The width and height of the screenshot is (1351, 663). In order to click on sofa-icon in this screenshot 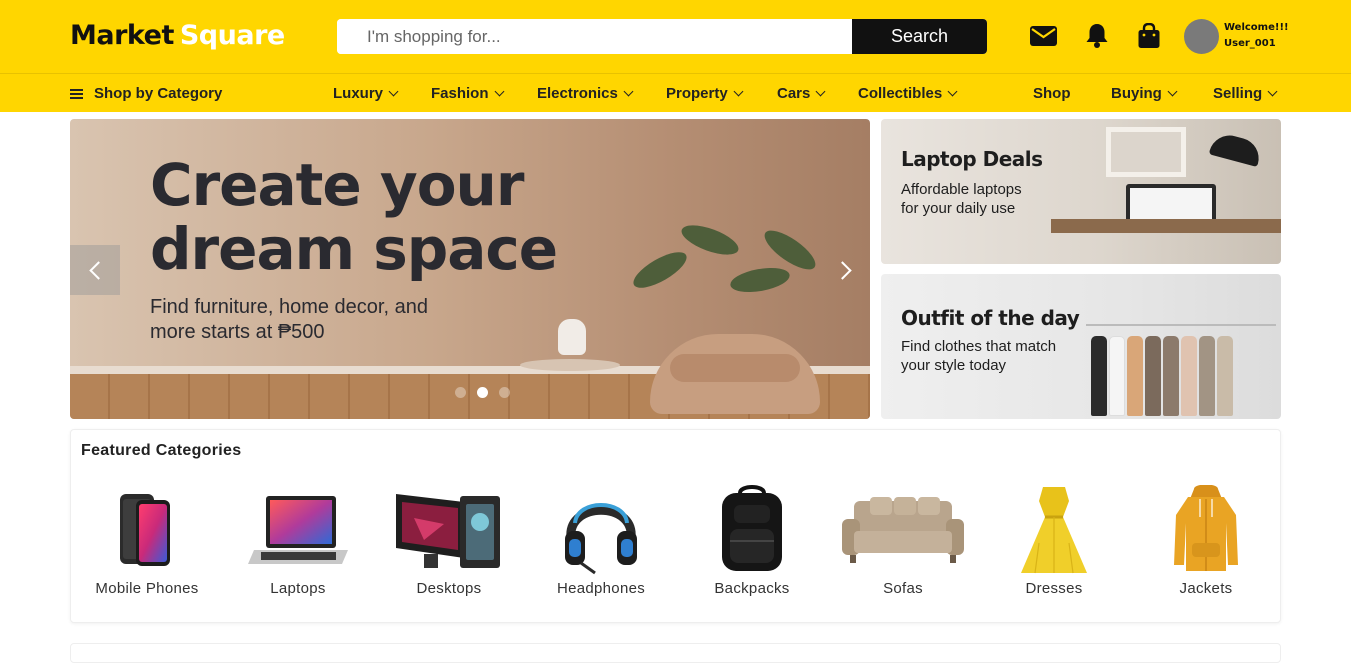, I will do `click(903, 530)`.